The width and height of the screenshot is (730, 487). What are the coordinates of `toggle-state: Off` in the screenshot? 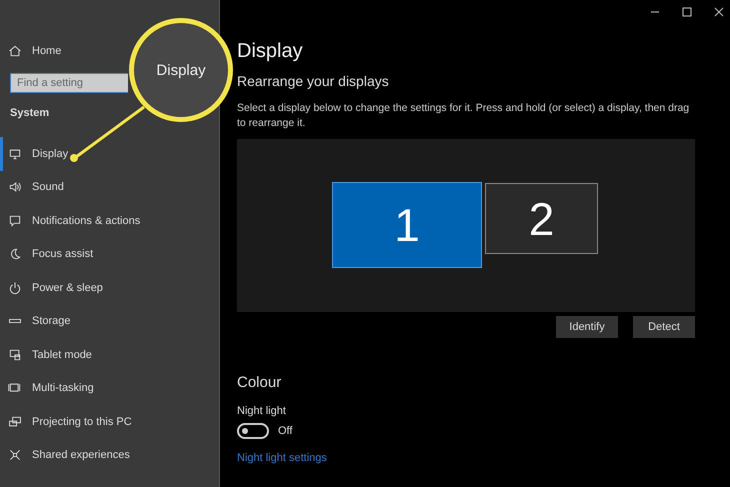 It's located at (285, 431).